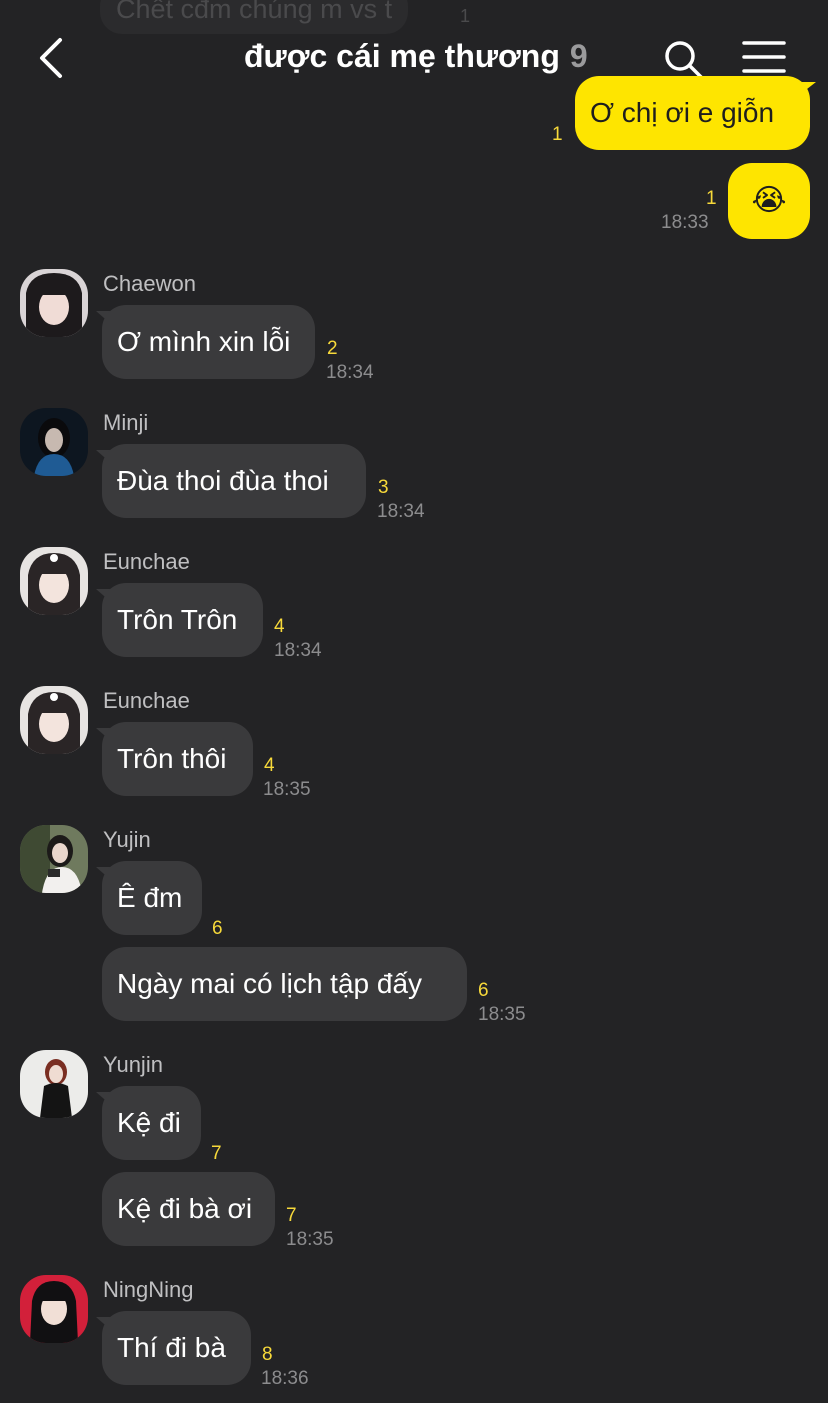 The image size is (828, 1403). I want to click on message-bubble: Ơ mình xin lỗi, so click(208, 342).